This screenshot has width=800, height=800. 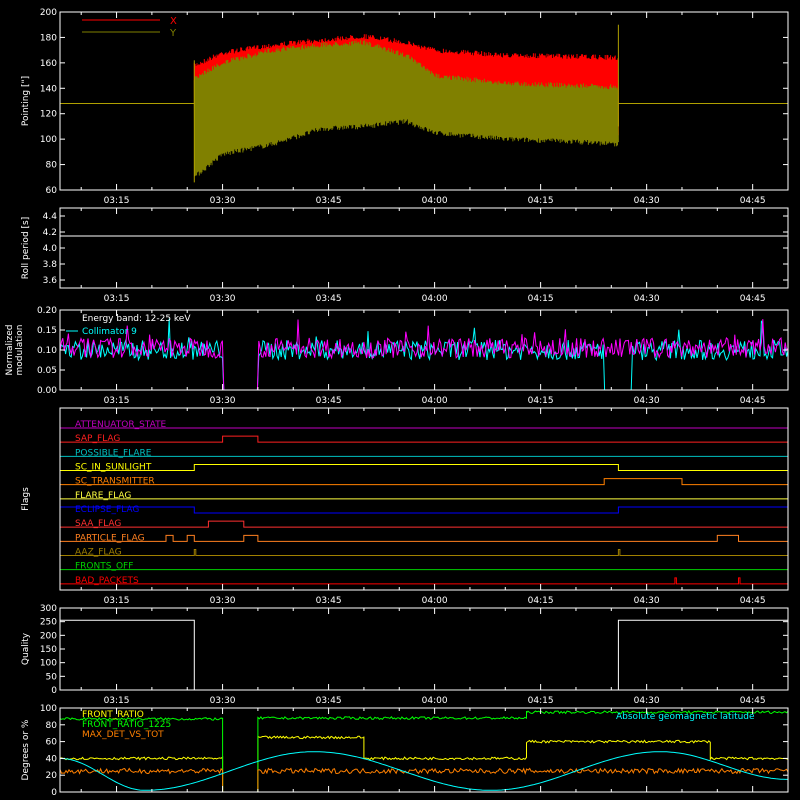 I want to click on y-axis-label: Pointing ["], so click(x=26, y=101).